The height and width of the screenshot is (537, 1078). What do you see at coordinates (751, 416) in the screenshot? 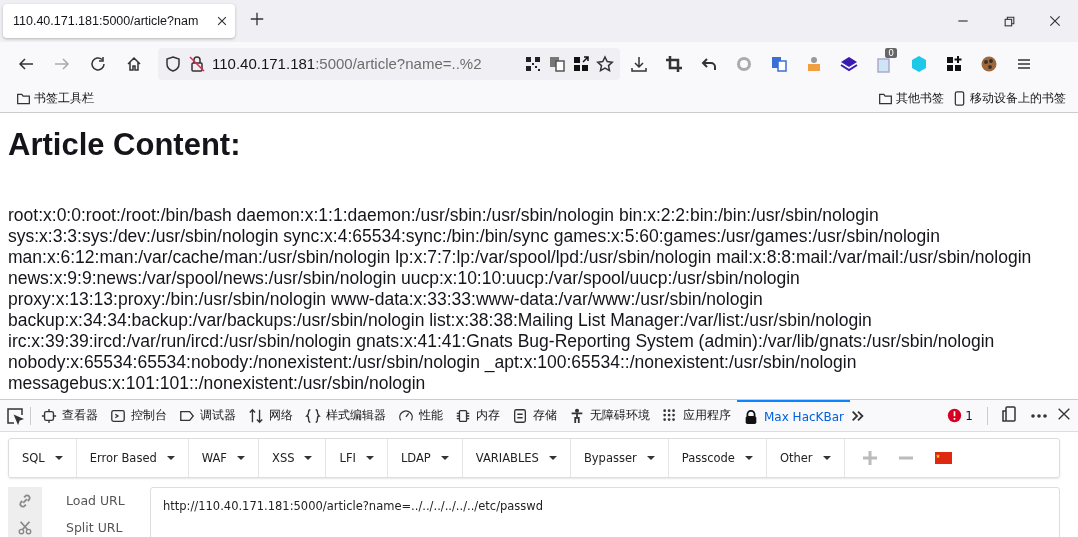
I see `lock-icon` at bounding box center [751, 416].